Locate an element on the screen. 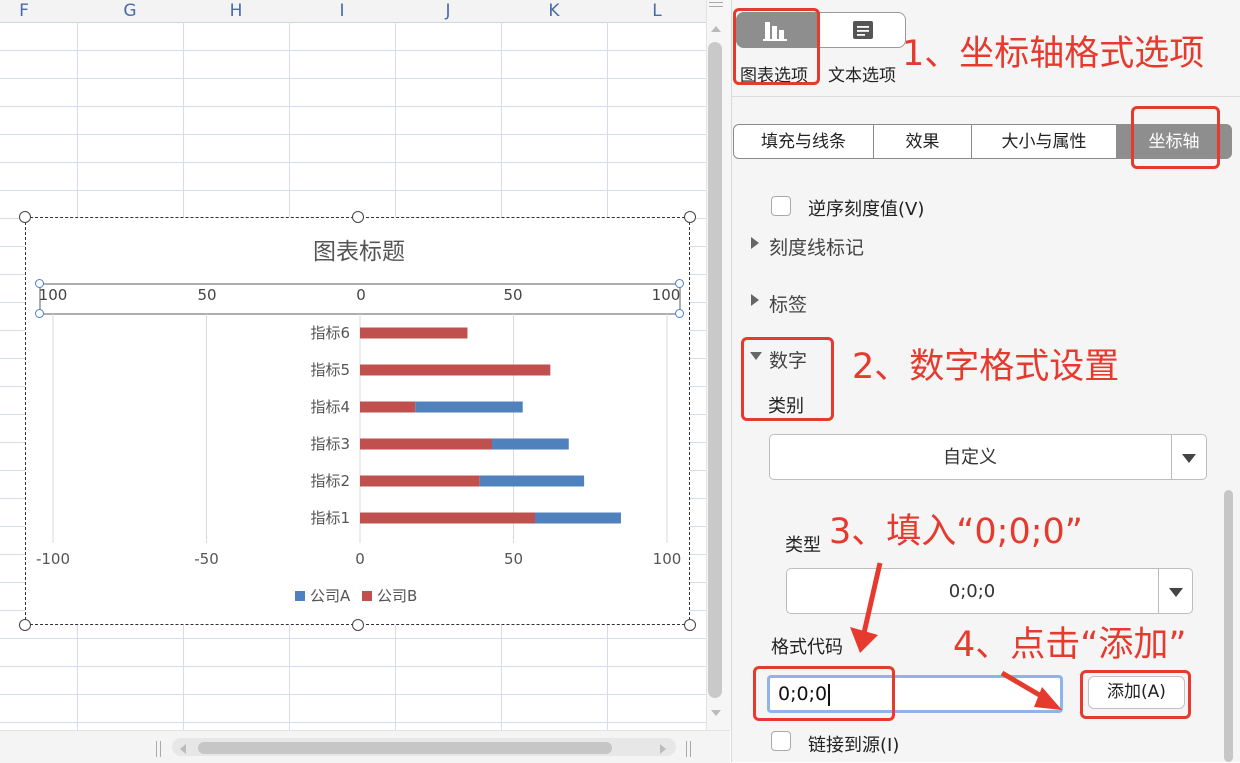 The width and height of the screenshot is (1240, 763). link-source-checkbox is located at coordinates (781, 741).